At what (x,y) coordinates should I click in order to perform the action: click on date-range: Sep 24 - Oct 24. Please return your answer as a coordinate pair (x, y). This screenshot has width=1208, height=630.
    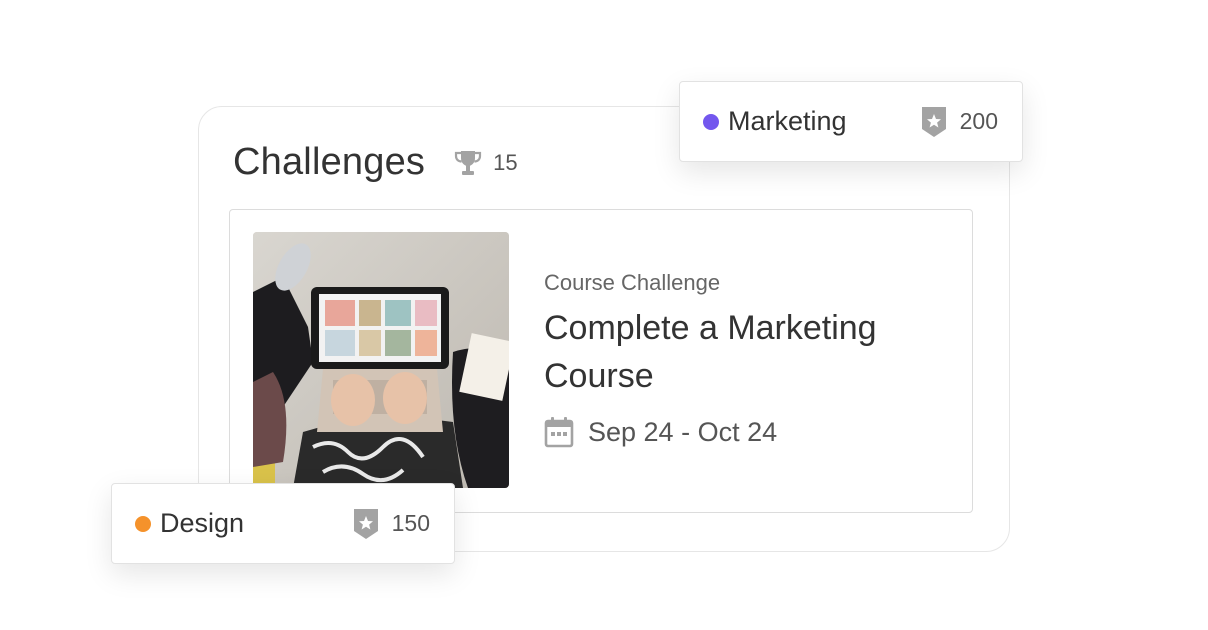
    Looking at the image, I should click on (683, 431).